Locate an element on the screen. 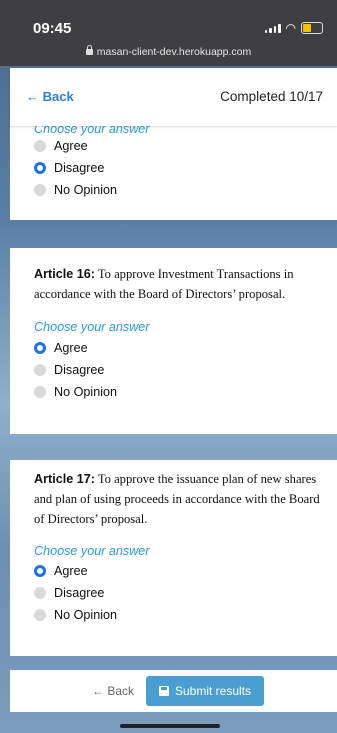 This screenshot has height=733, width=337. article-label: Article 16: is located at coordinates (64, 274).